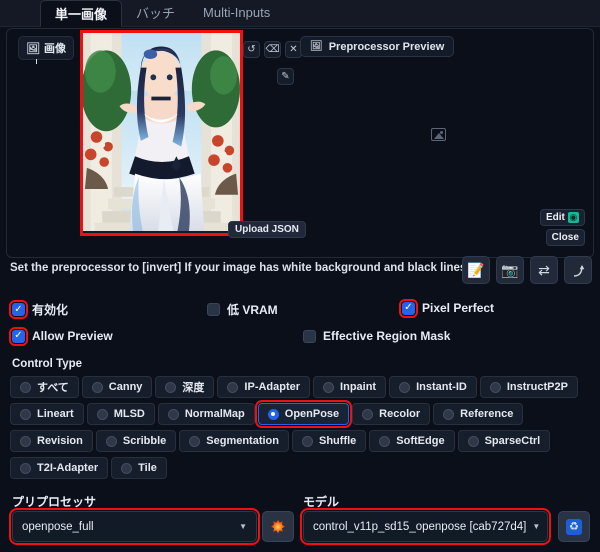 The height and width of the screenshot is (552, 600). I want to click on control-type-segmentation: Segmentation, so click(234, 441).